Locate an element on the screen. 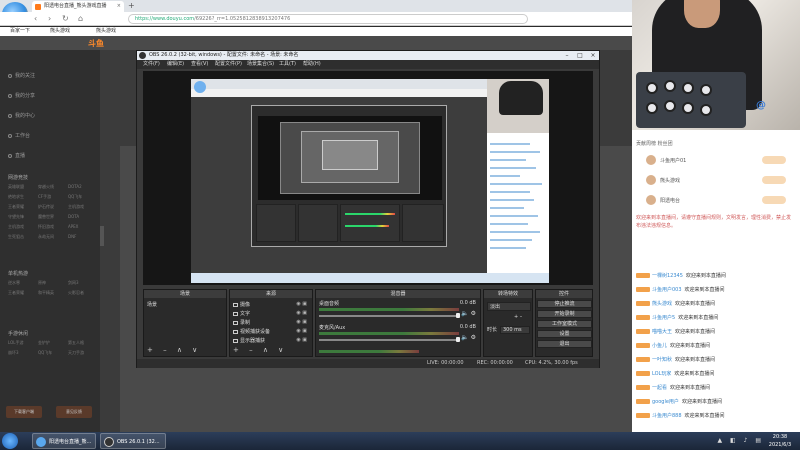  new-tab-button: + is located at coordinates (131, 6).